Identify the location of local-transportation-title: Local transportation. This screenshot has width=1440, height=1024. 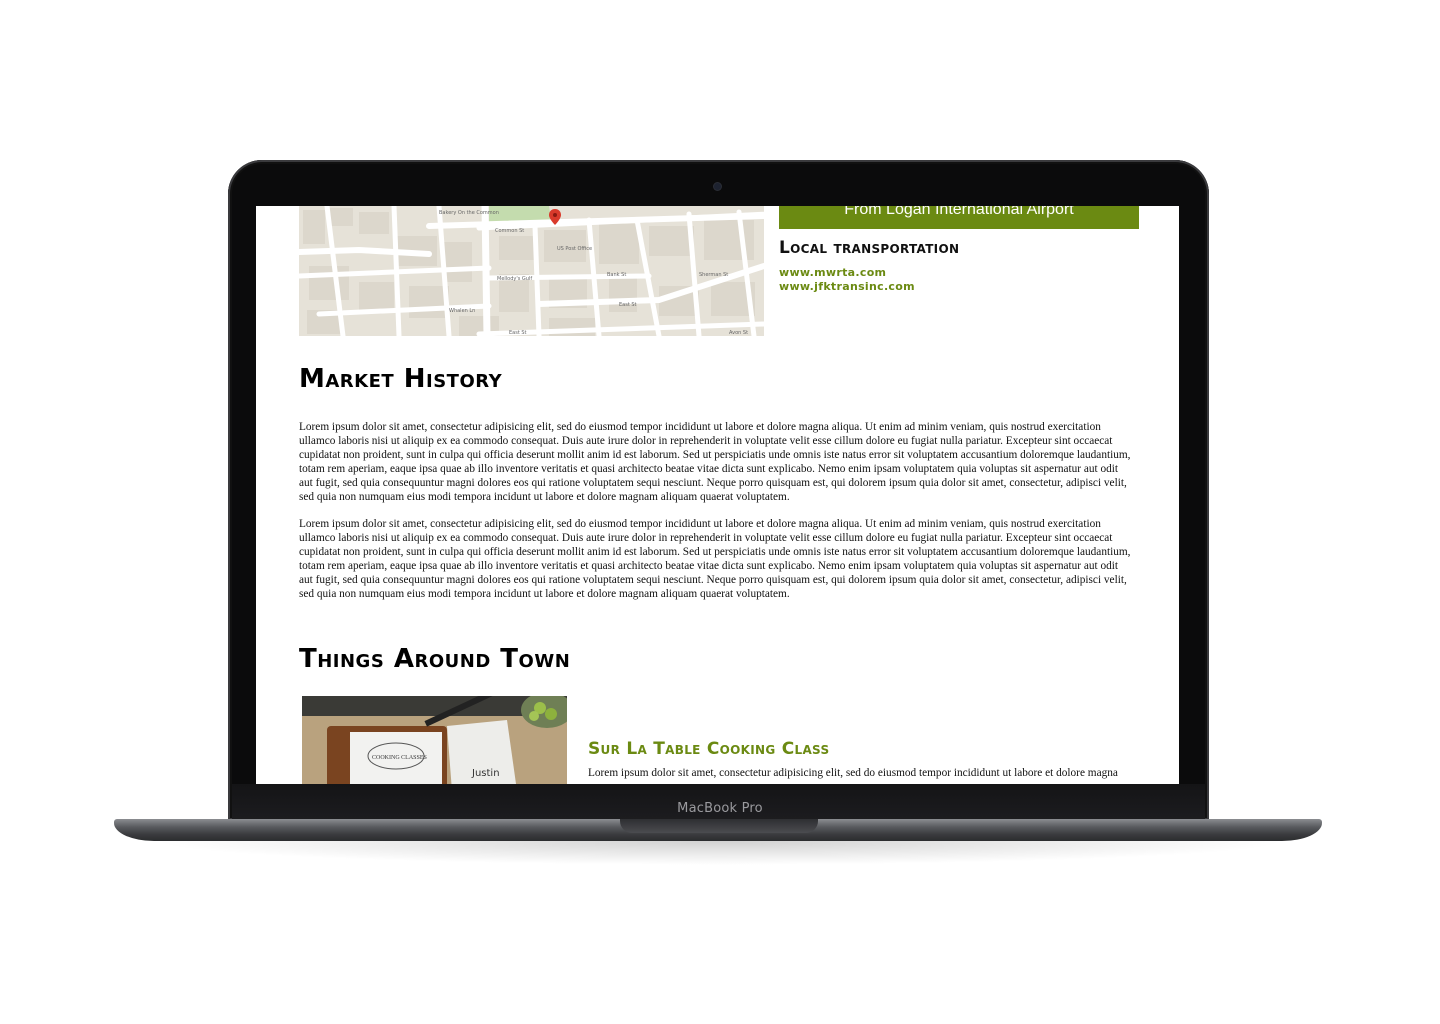
(869, 248).